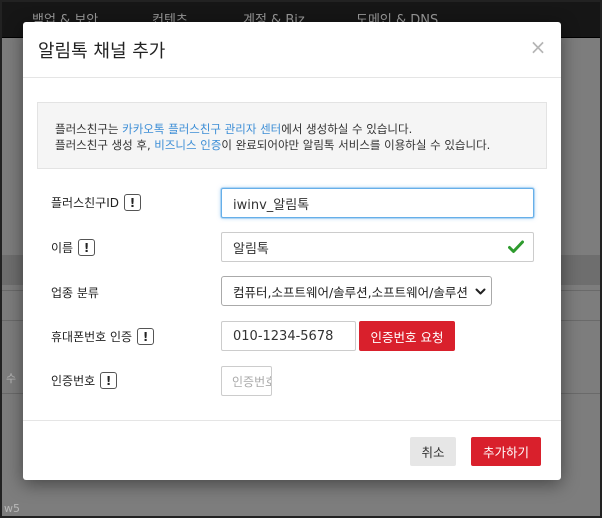 This screenshot has width=602, height=518. What do you see at coordinates (407, 336) in the screenshot?
I see `request-code-button: 인증번호 요청` at bounding box center [407, 336].